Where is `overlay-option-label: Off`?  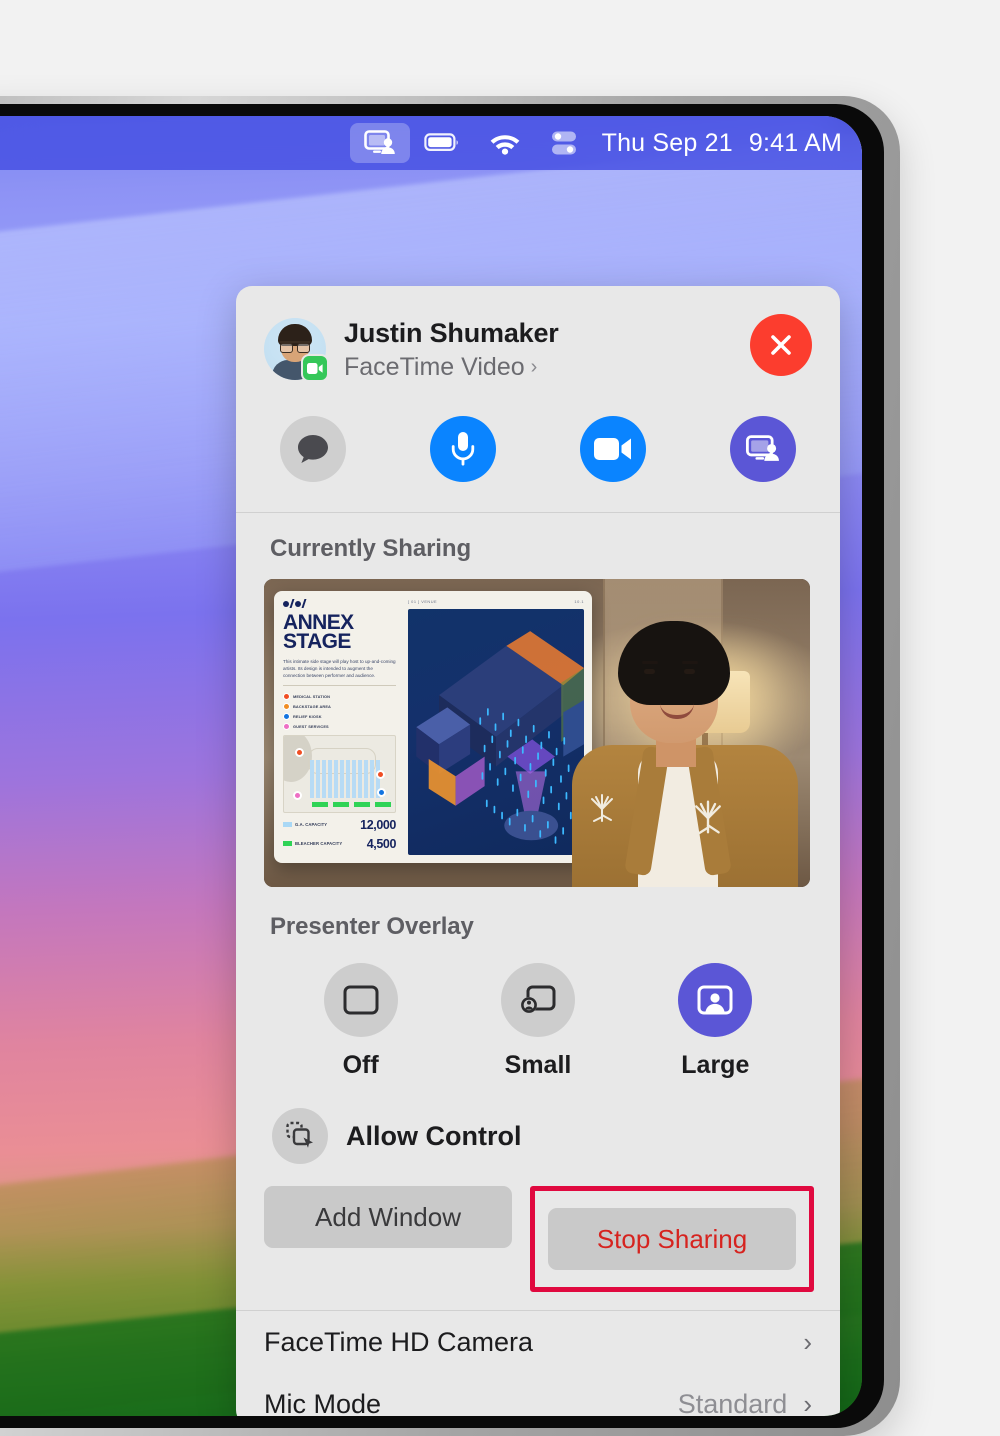
overlay-option-label: Off is located at coordinates (361, 1065).